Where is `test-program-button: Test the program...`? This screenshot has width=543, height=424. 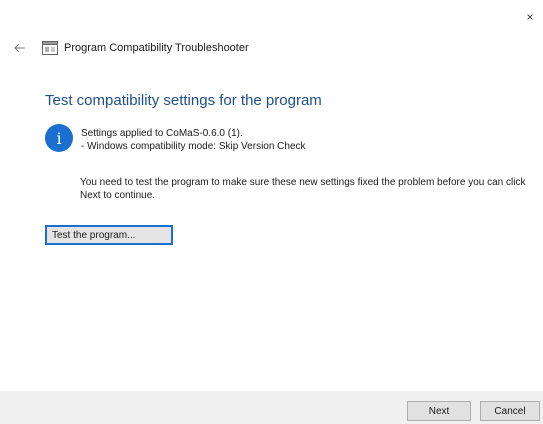
test-program-button: Test the program... is located at coordinates (109, 235).